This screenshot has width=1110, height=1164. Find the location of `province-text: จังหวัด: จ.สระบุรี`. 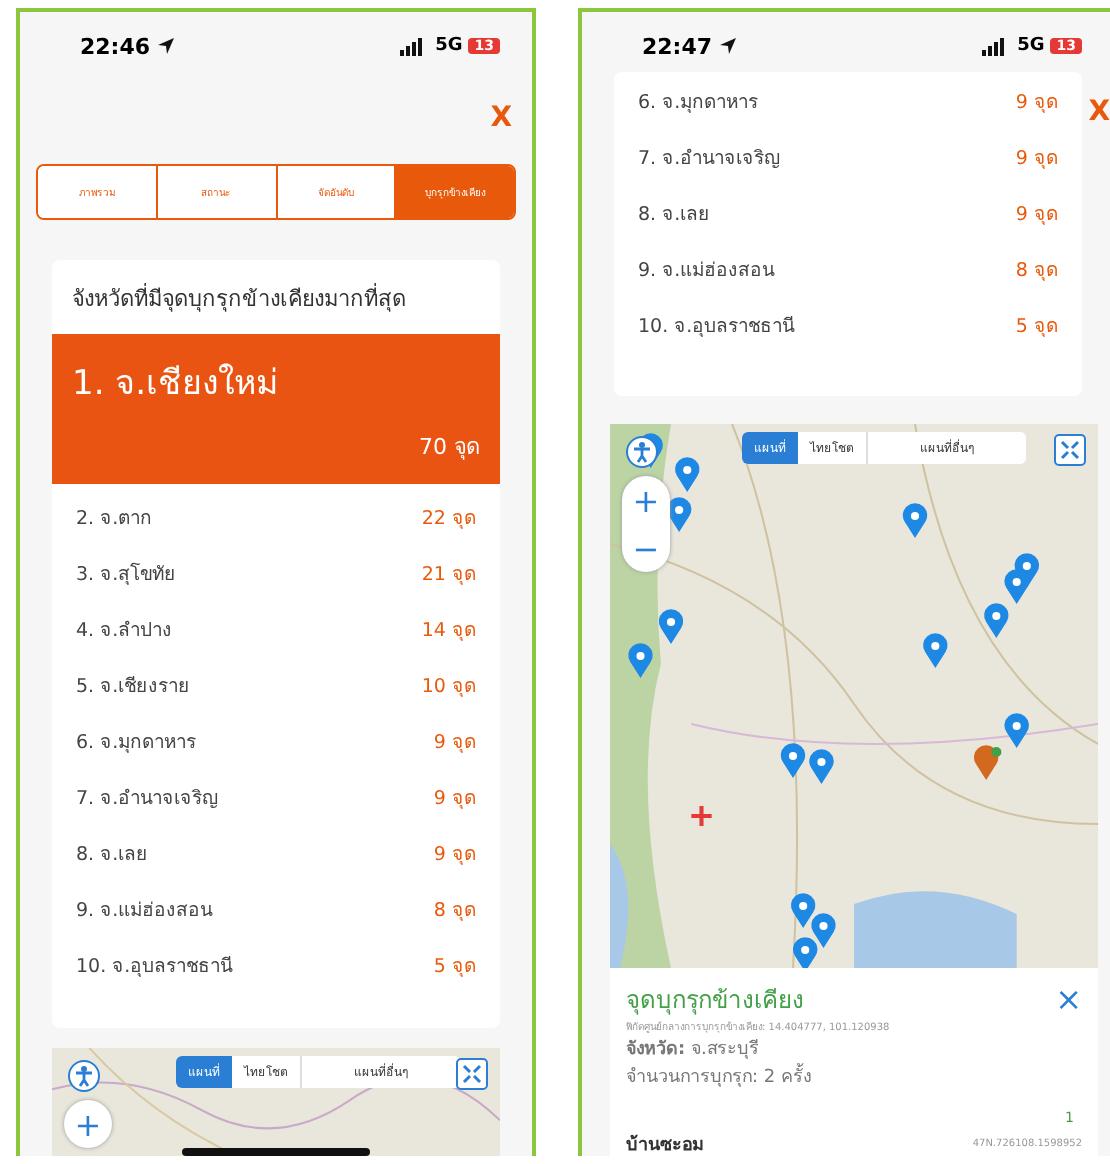

province-text: จังหวัด: จ.สระบุรี is located at coordinates (693, 1049).